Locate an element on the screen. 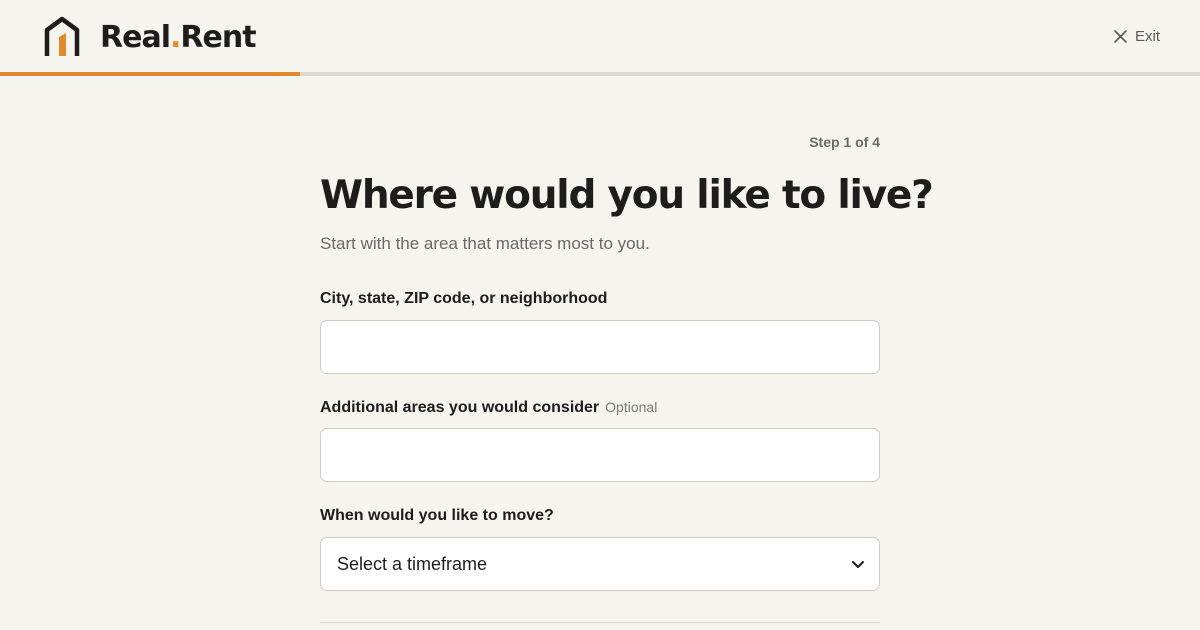 This screenshot has height=630, width=1200. location-label-text: City, state, ZIP code, or neighborhood is located at coordinates (464, 298).